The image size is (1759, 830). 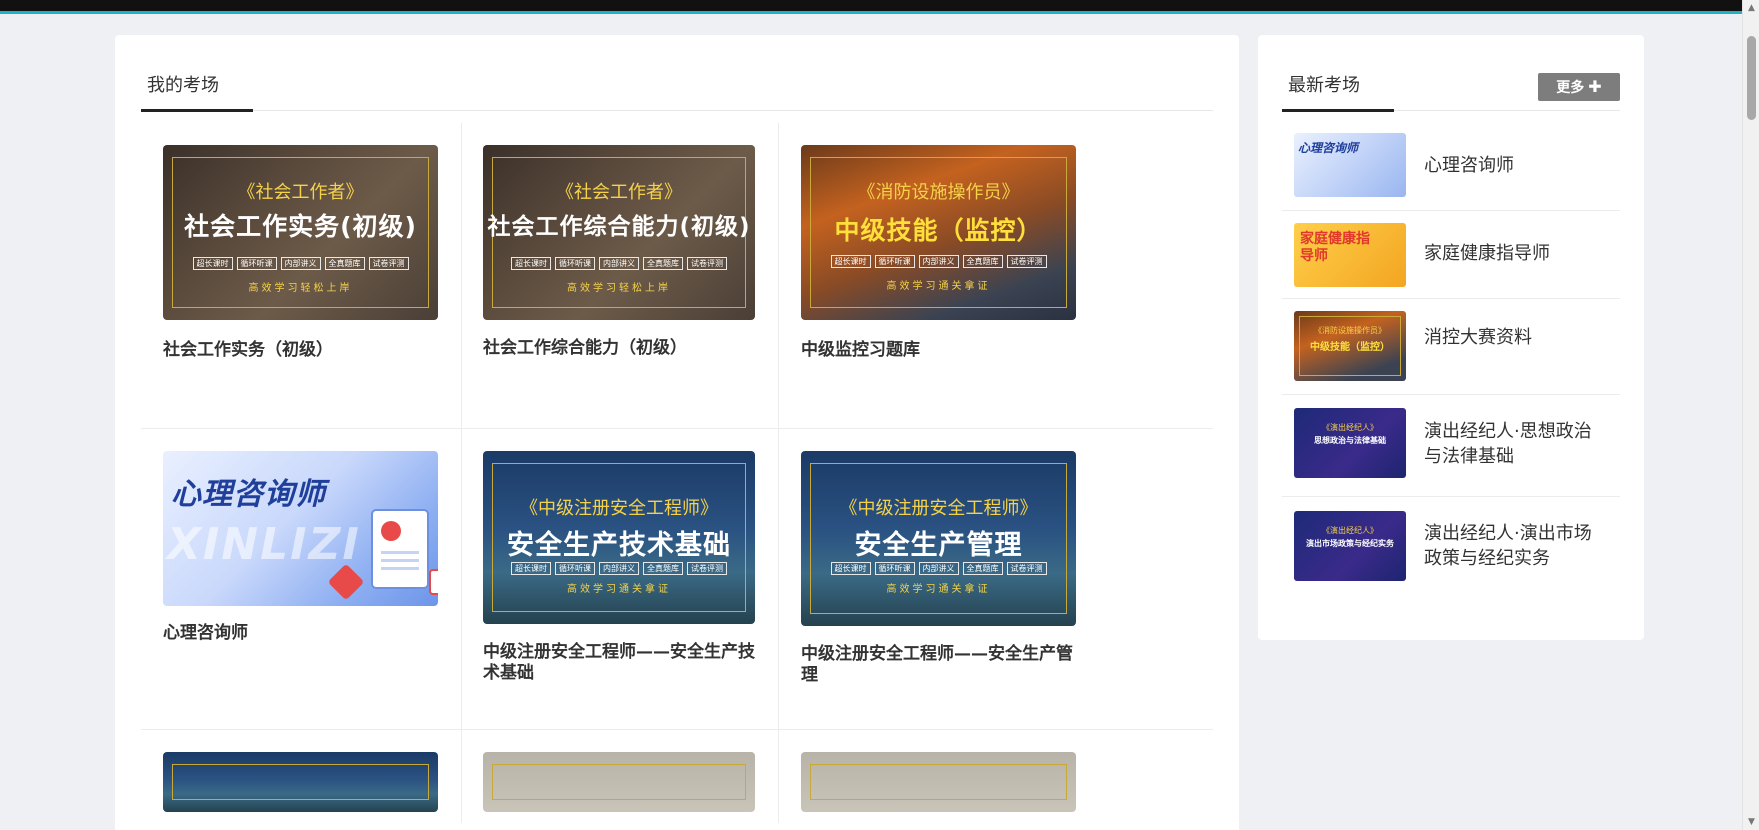 What do you see at coordinates (197, 110) in the screenshot?
I see `active-tab-underline` at bounding box center [197, 110].